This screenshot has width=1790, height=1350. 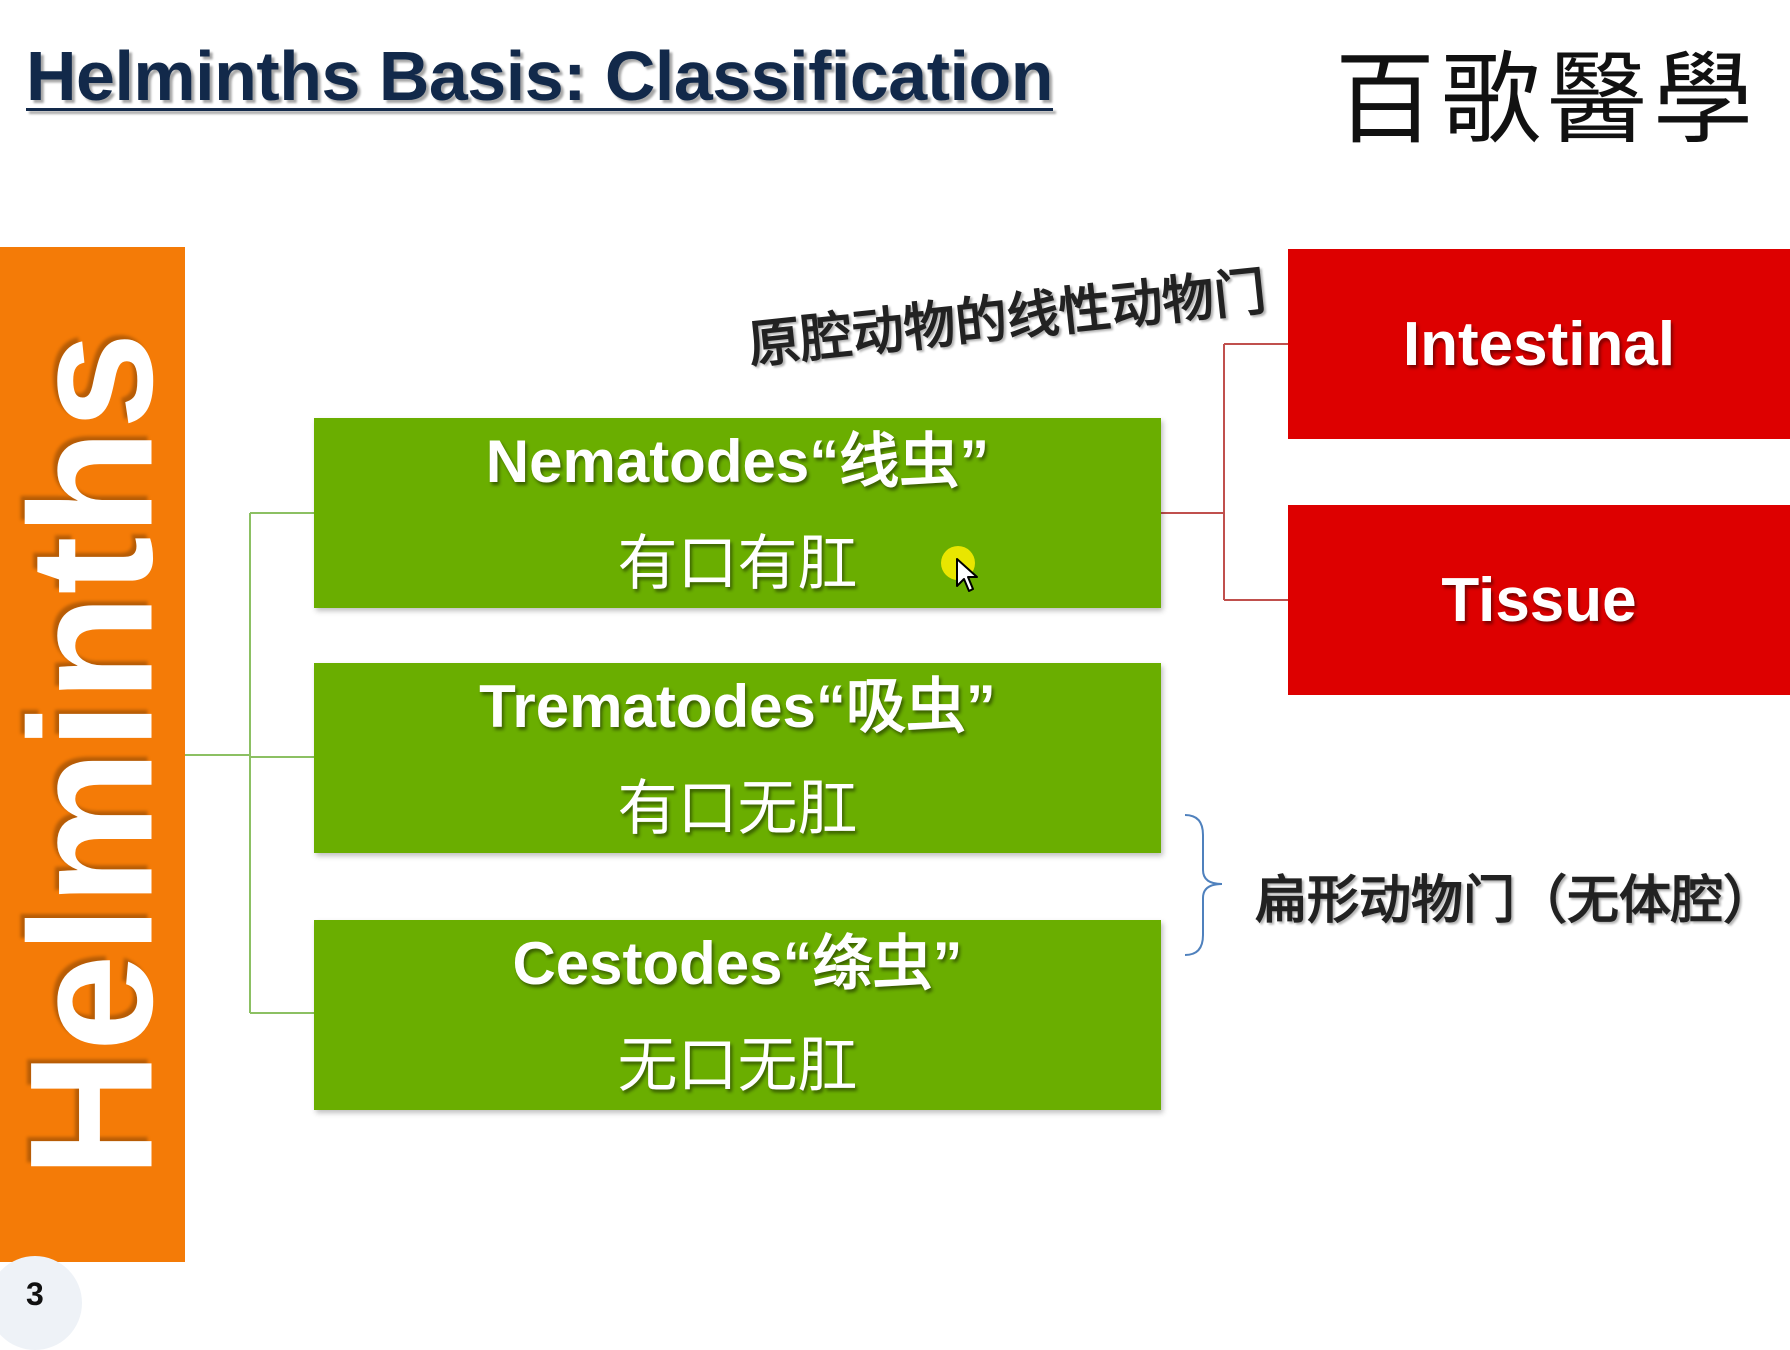 I want to click on tissue-label: Tissue, so click(x=1539, y=600).